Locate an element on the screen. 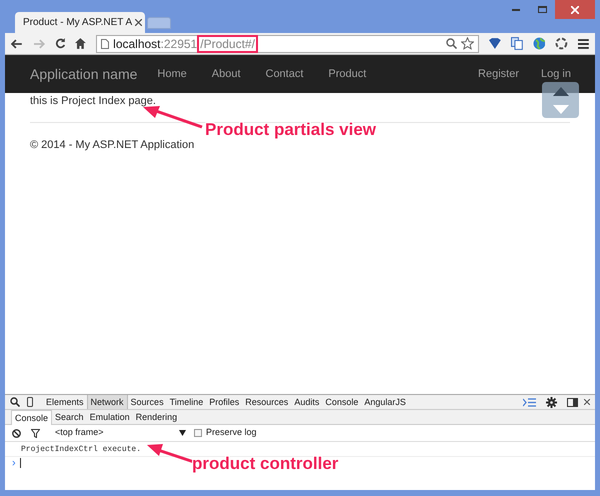 This screenshot has width=600, height=496. highlighted-url-path: /Product#/ is located at coordinates (227, 43).